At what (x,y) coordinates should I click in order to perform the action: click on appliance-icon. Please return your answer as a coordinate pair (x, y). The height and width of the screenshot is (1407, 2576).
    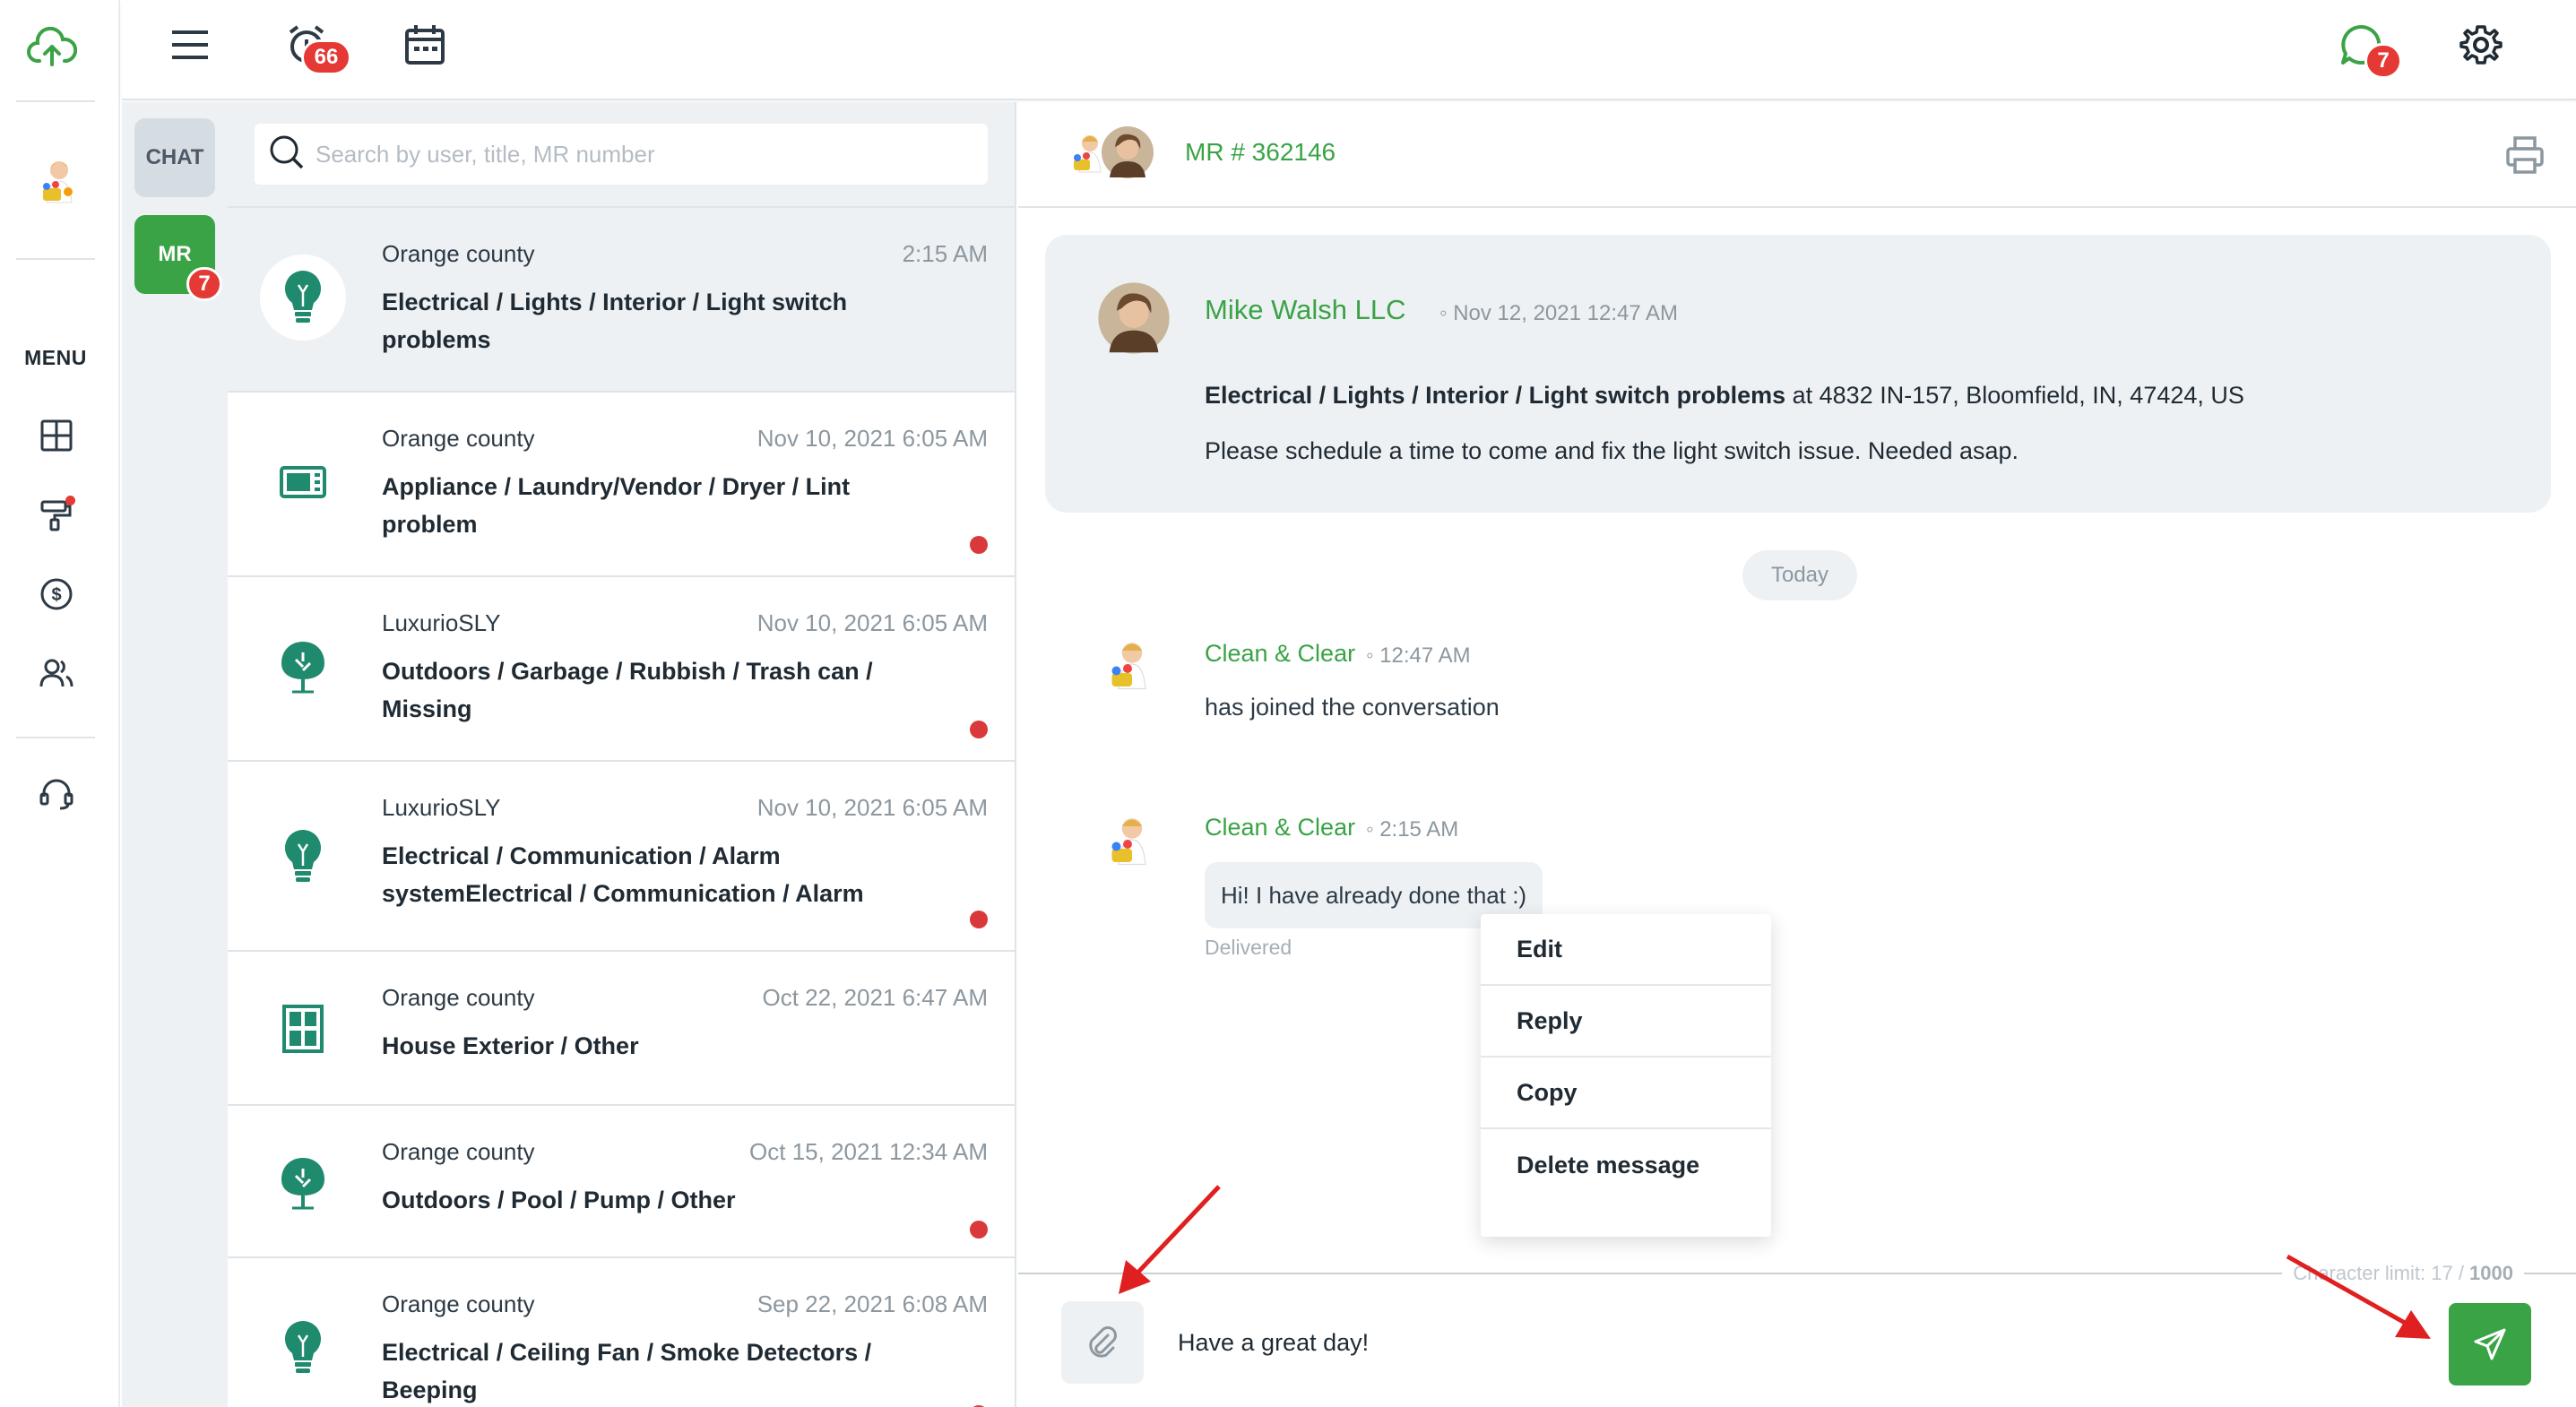
    Looking at the image, I should click on (303, 482).